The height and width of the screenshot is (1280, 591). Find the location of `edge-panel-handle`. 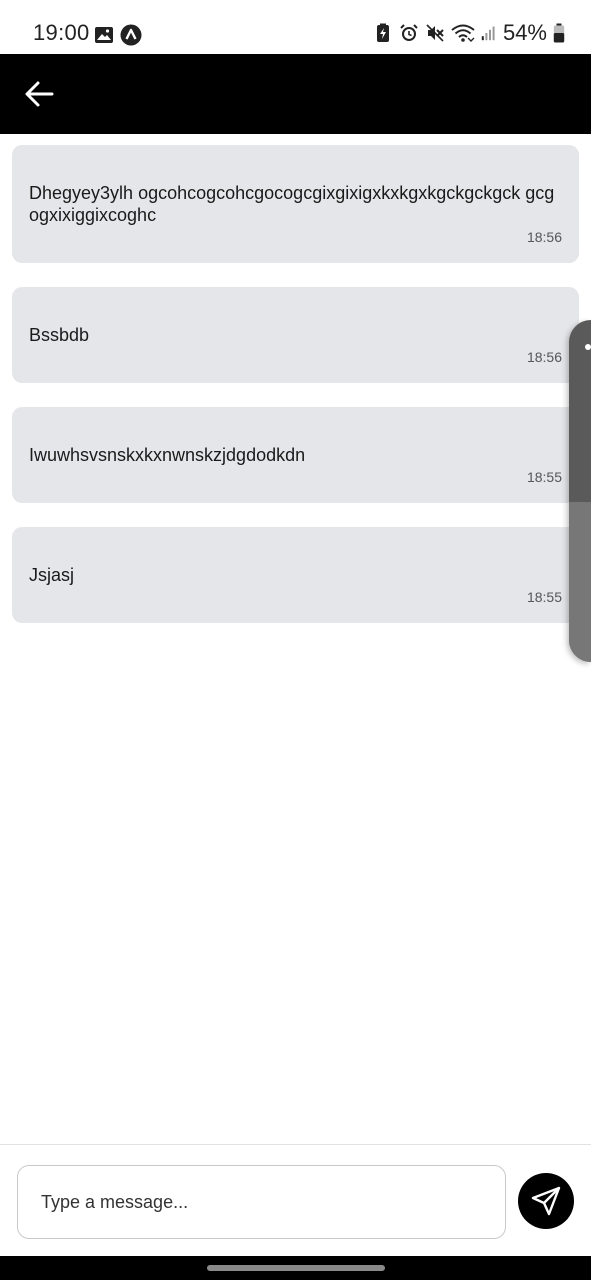

edge-panel-handle is located at coordinates (580, 491).